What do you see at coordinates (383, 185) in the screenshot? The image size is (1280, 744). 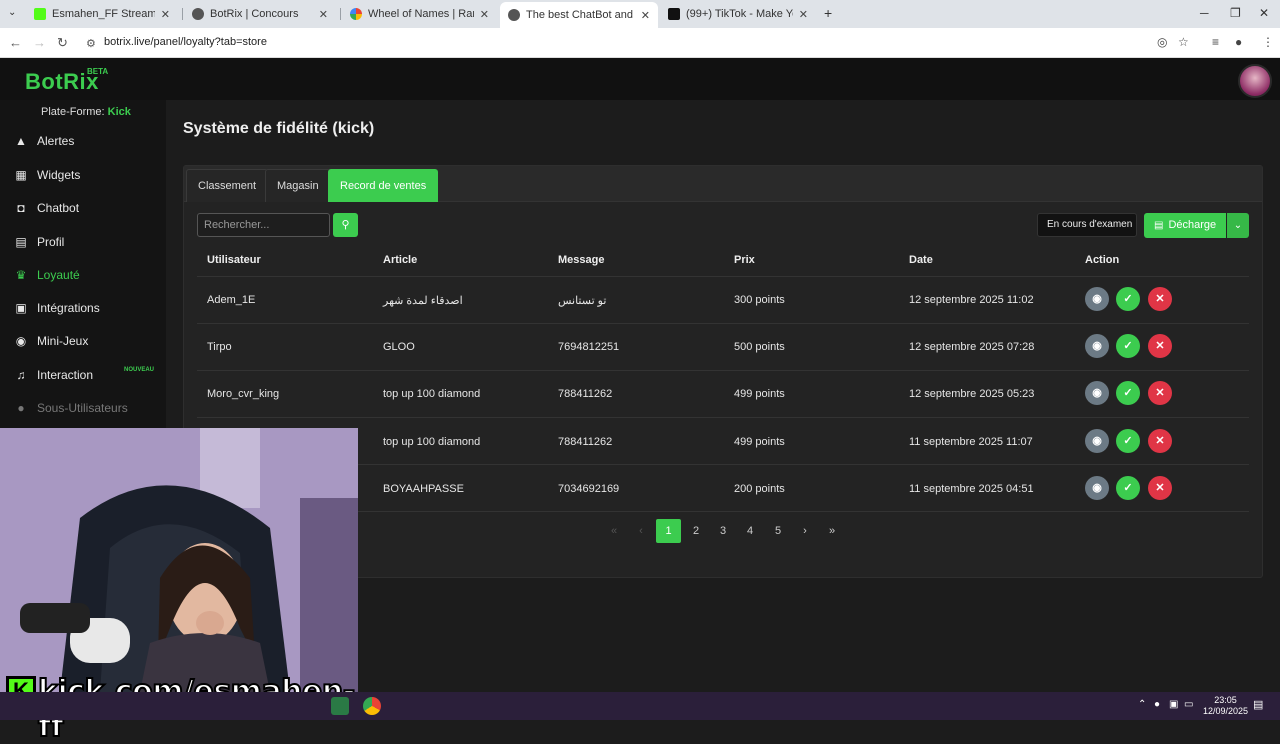 I see `tab-record-de-ventes: Record de ventes` at bounding box center [383, 185].